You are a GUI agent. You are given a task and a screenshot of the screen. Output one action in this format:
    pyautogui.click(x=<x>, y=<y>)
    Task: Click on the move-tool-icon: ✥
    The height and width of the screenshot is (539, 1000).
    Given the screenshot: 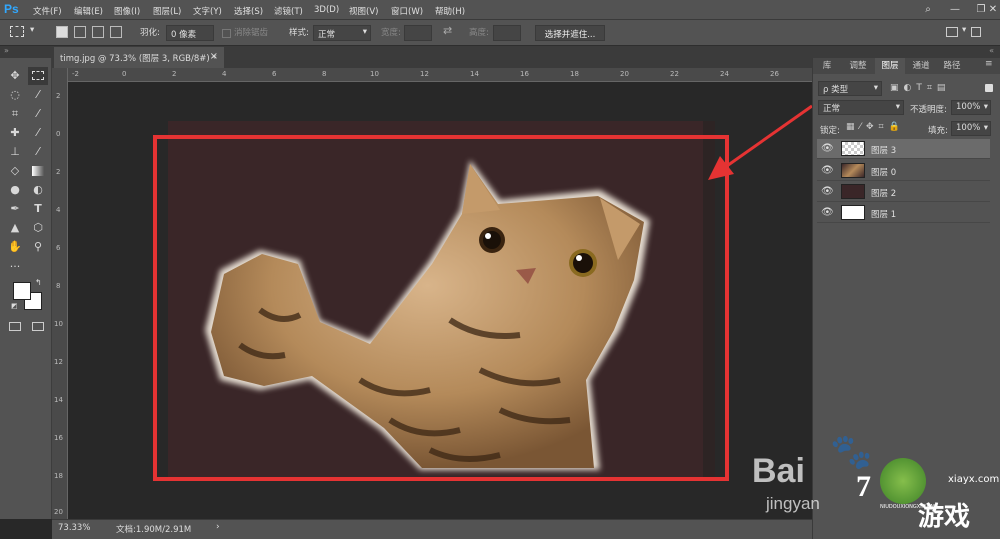 What is the action you would take?
    pyautogui.click(x=15, y=76)
    